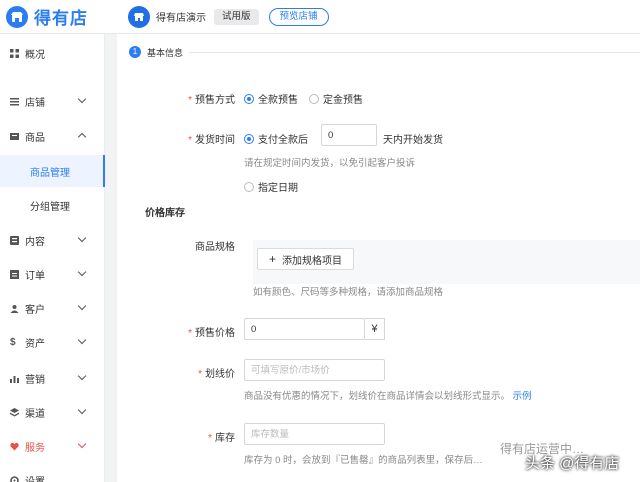 The image size is (640, 482). Describe the element at coordinates (52, 342) in the screenshot. I see `sidebar-item-assets: $ 资产` at that location.